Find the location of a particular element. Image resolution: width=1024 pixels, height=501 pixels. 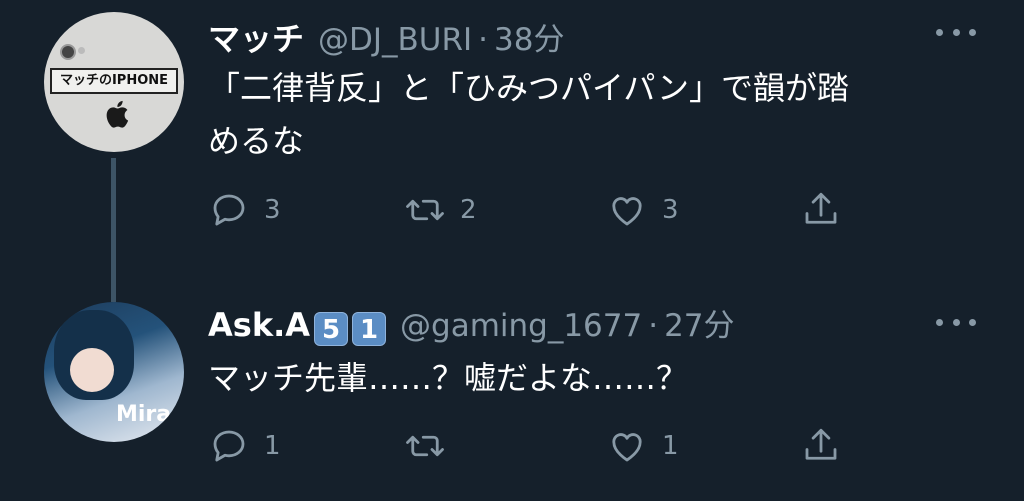

like-count: 3 is located at coordinates (670, 210).